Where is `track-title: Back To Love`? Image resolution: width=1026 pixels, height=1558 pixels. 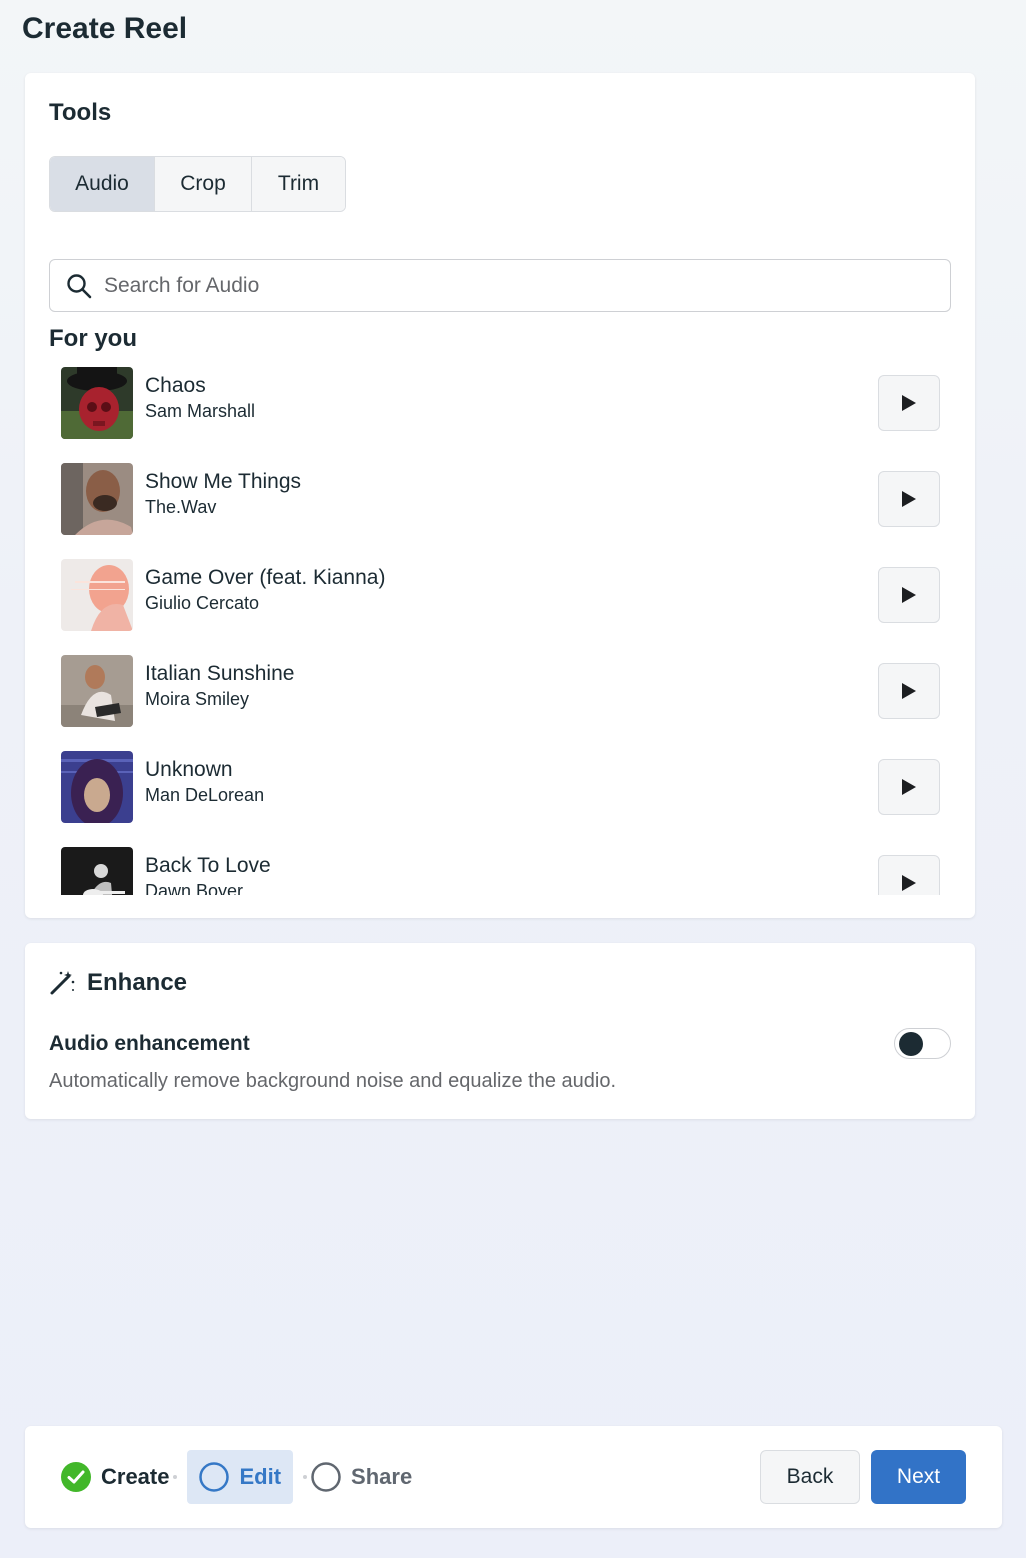
track-title: Back To Love is located at coordinates (208, 865).